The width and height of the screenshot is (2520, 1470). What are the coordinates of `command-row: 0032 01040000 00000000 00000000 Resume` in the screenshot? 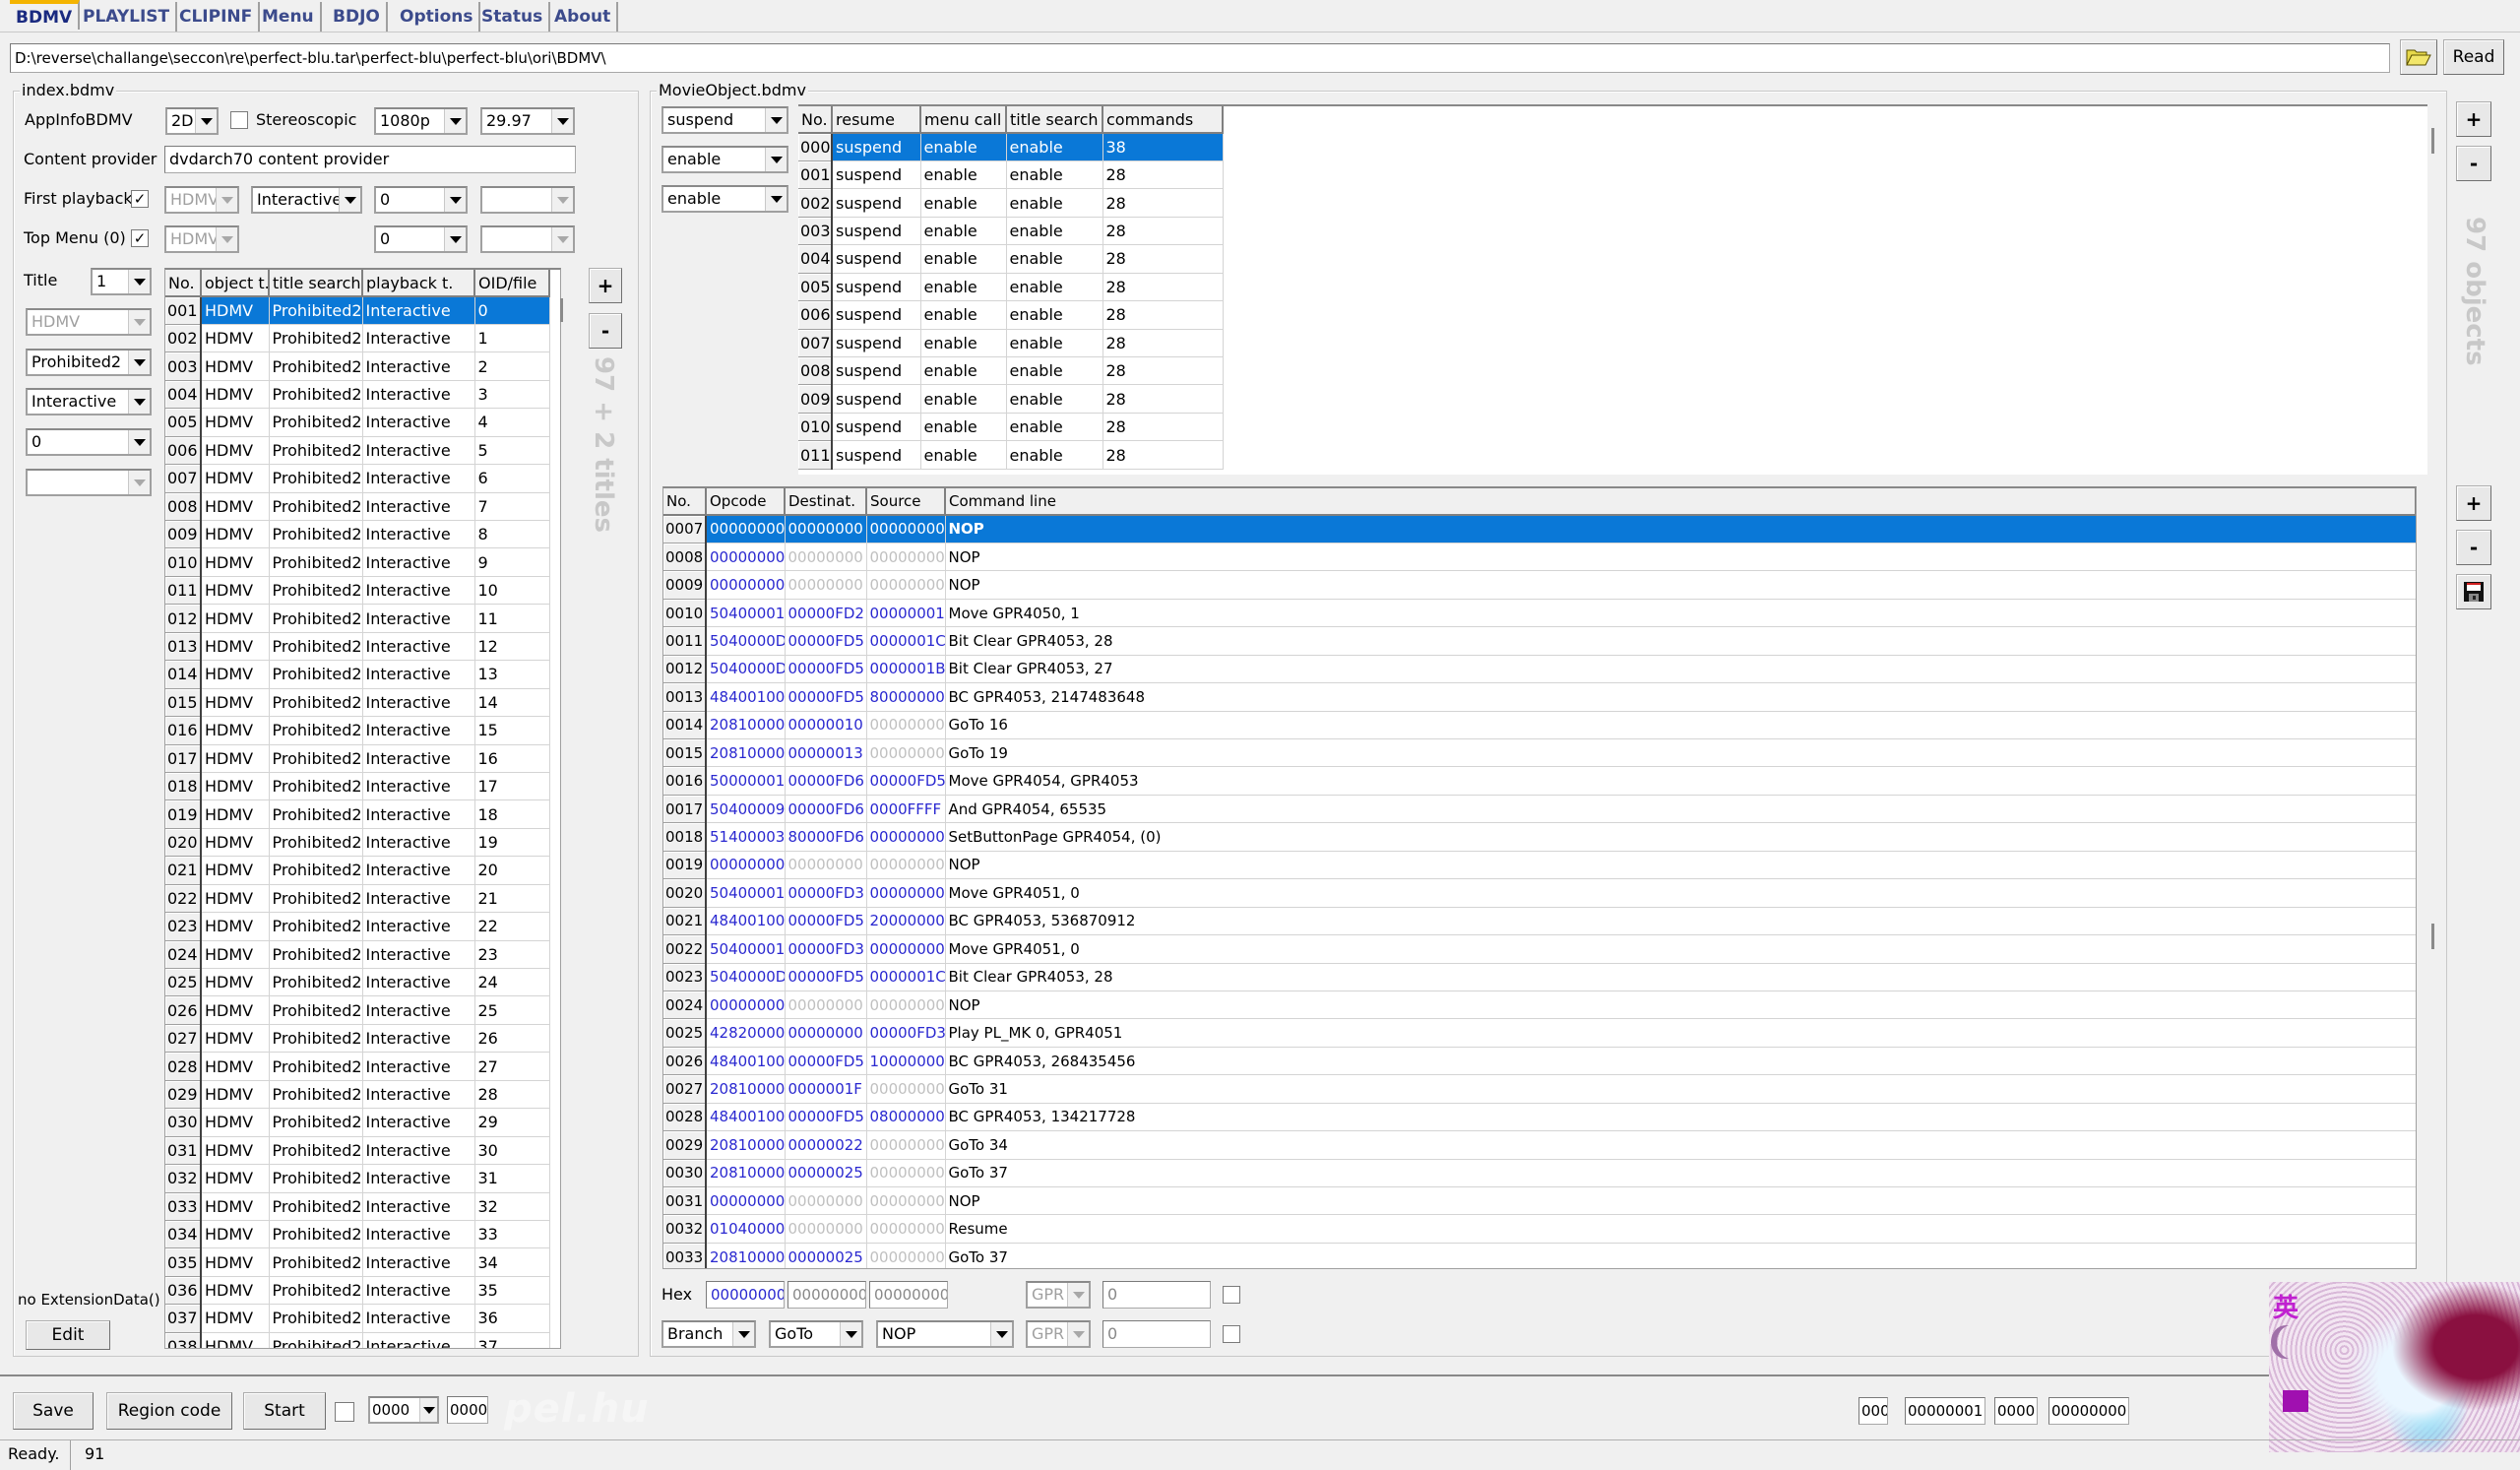 It's located at (1539, 1229).